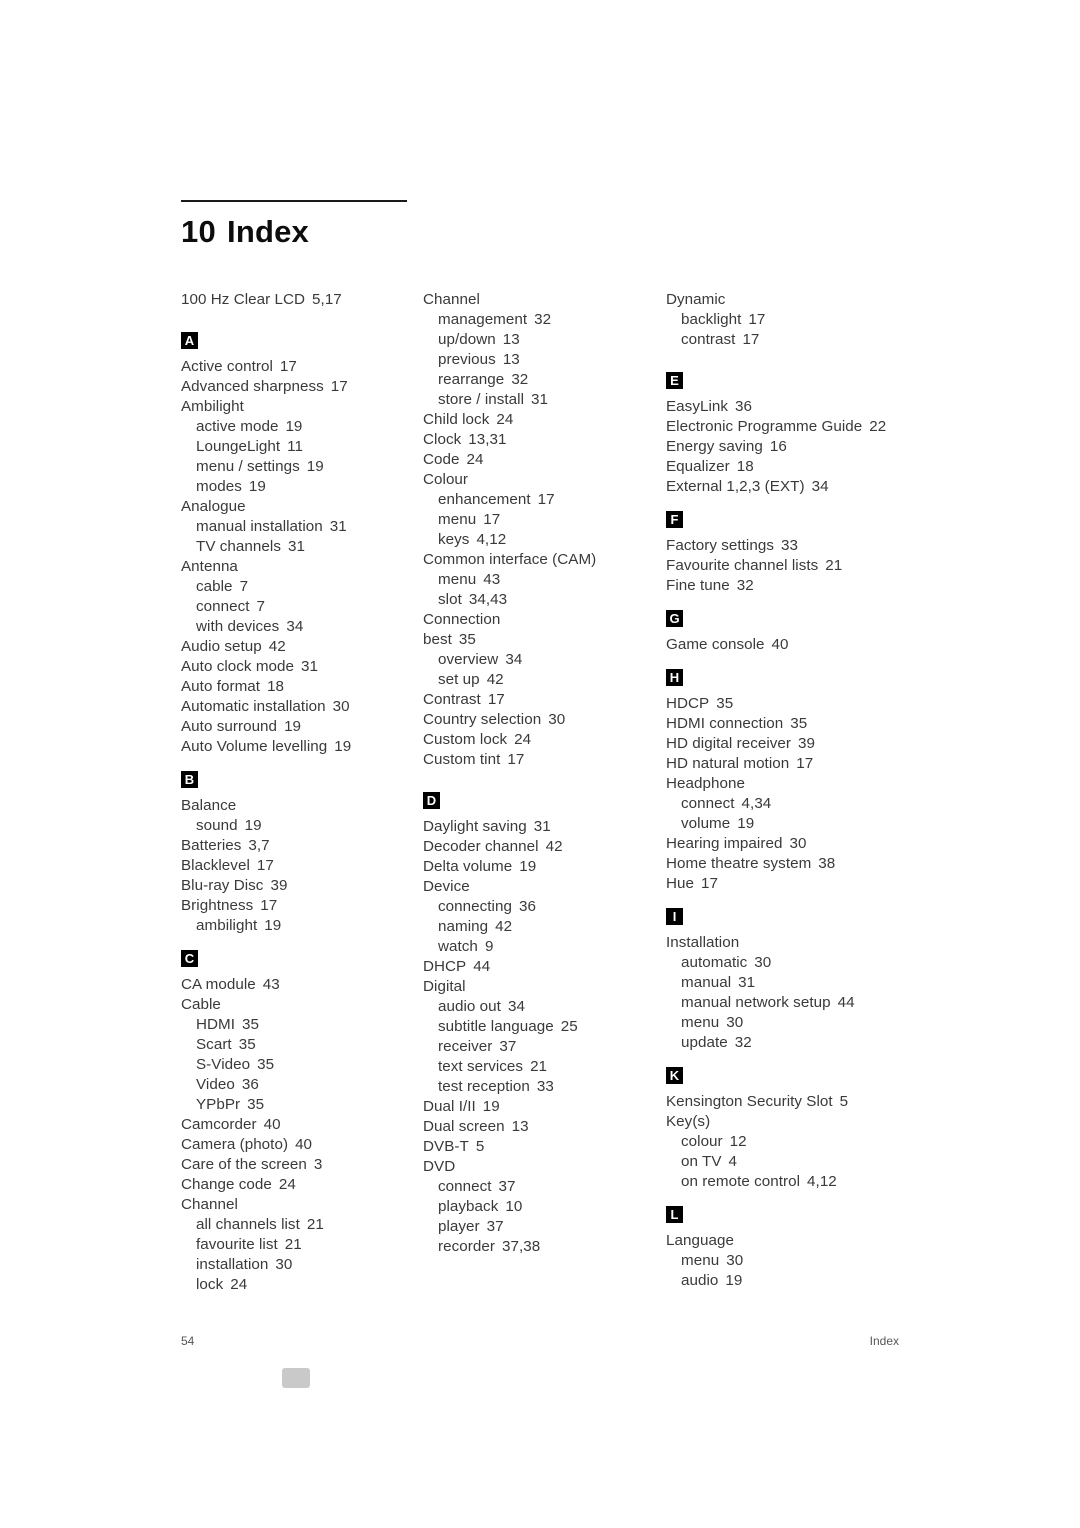  What do you see at coordinates (481, 1066) in the screenshot?
I see `index-entry-label: text services` at bounding box center [481, 1066].